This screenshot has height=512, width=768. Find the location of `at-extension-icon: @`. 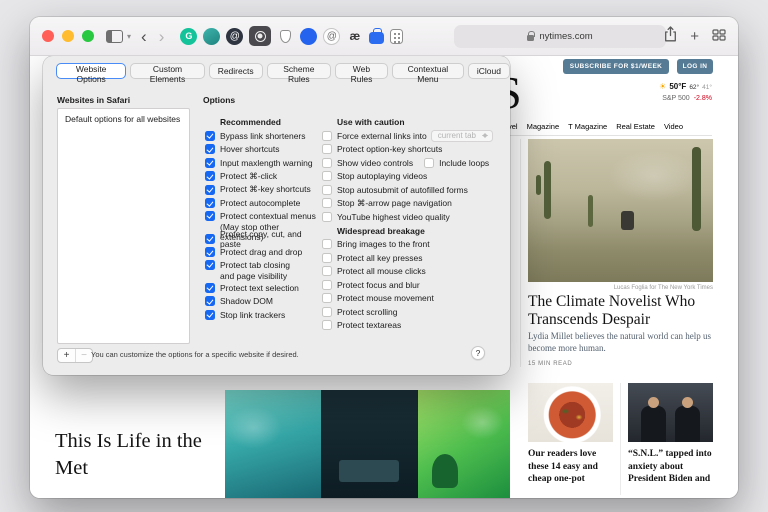

at-extension-icon: @ is located at coordinates (235, 36).